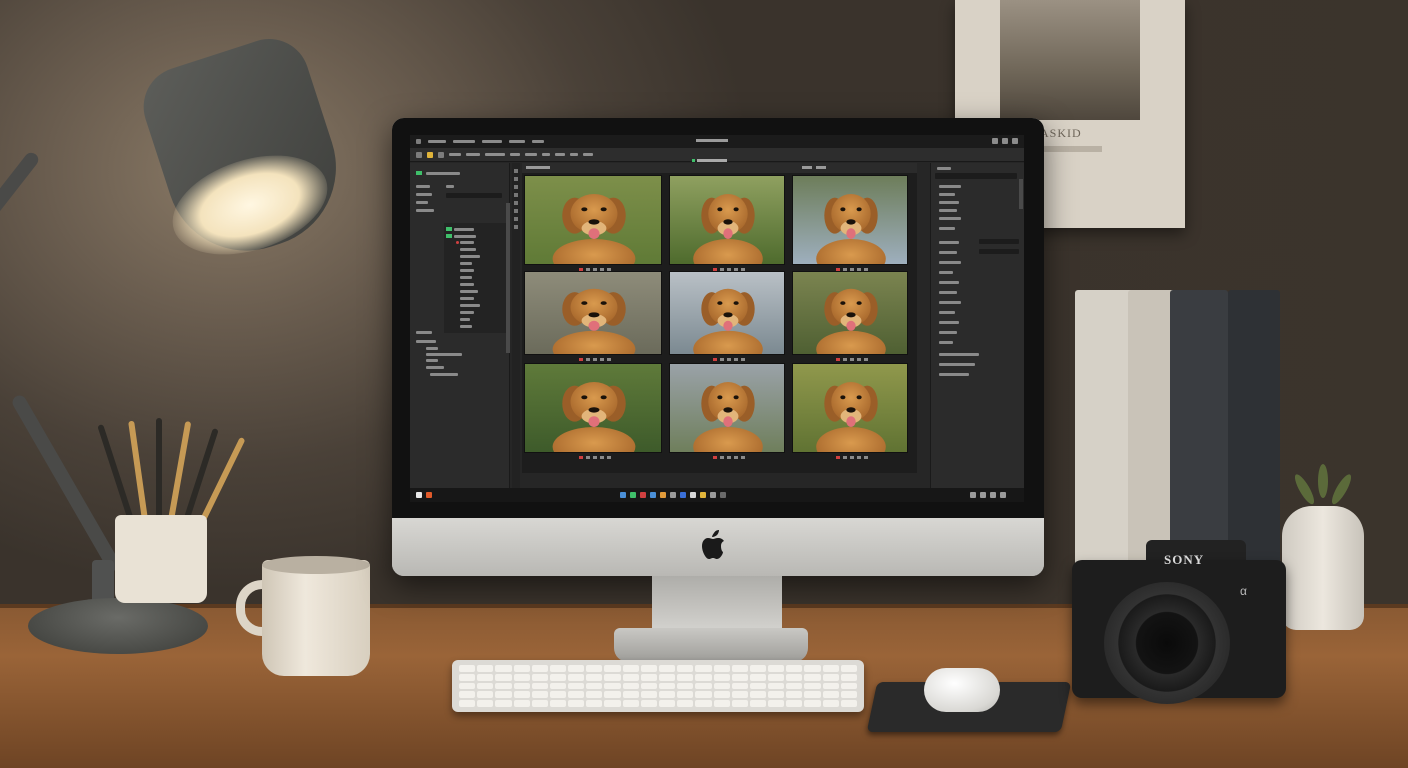  Describe the element at coordinates (1005, 141) in the screenshot. I see `maximize-icon` at that location.